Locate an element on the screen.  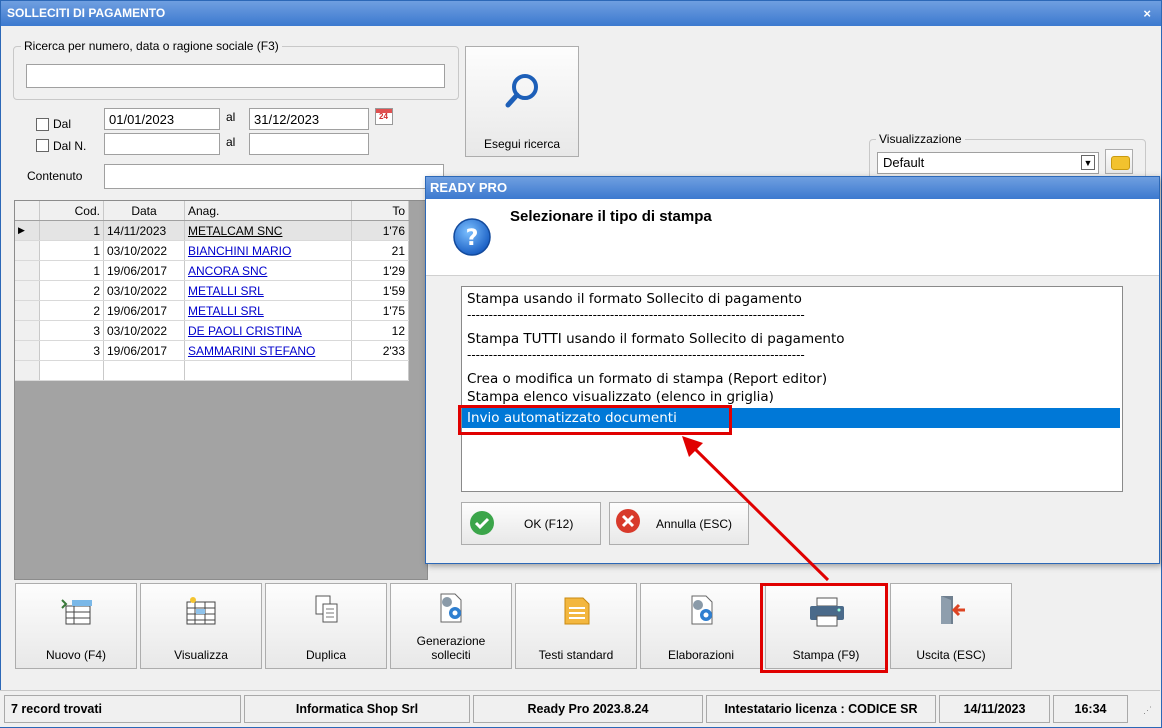
chevron-down-icon: ▼ is located at coordinates (1088, 162).